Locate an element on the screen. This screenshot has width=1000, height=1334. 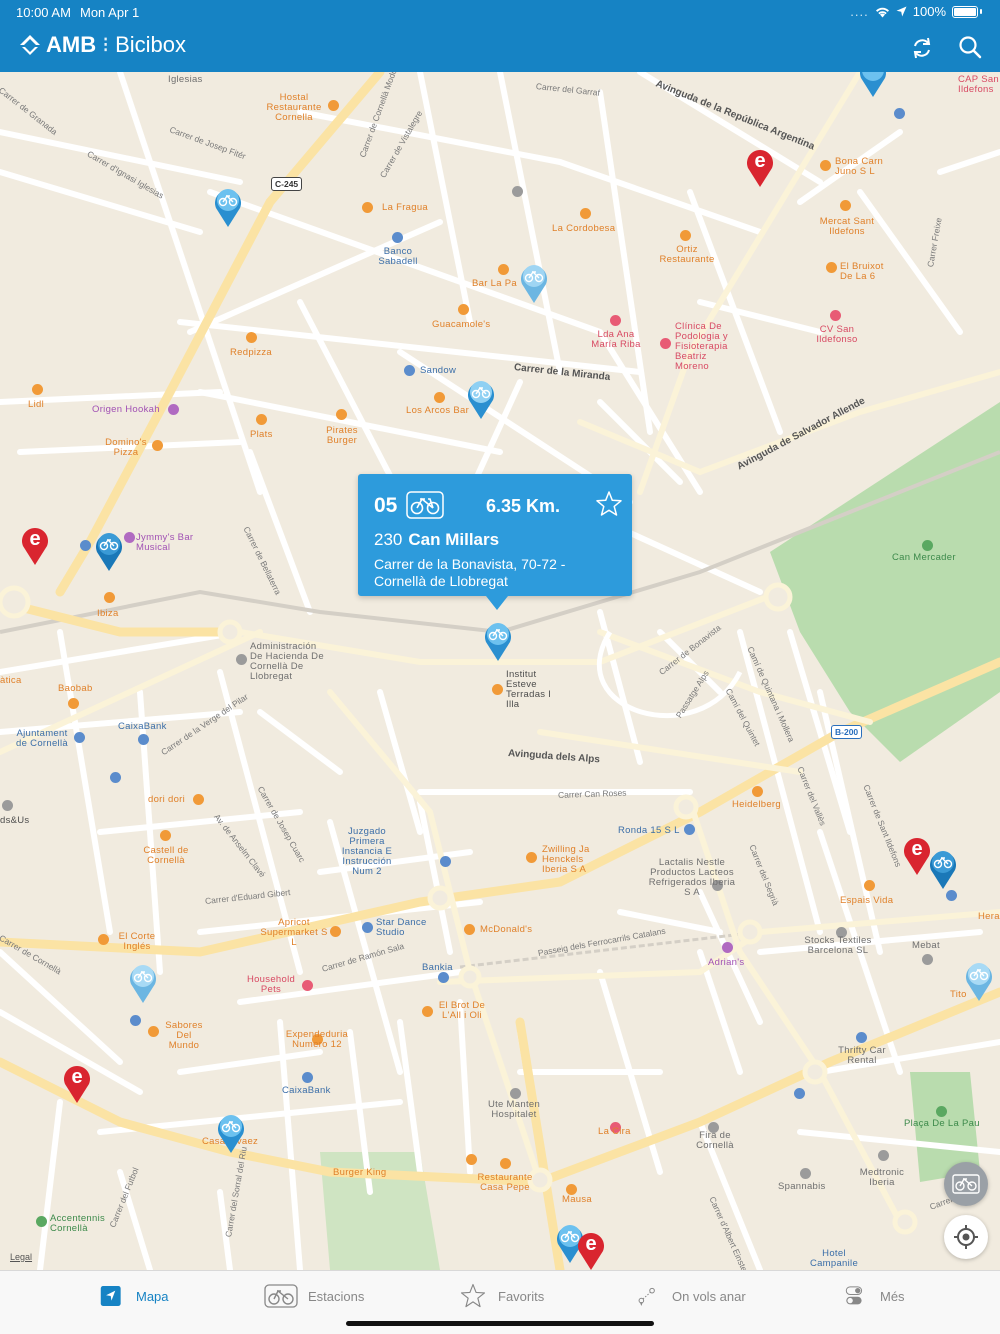
search-icon is located at coordinates (970, 47).